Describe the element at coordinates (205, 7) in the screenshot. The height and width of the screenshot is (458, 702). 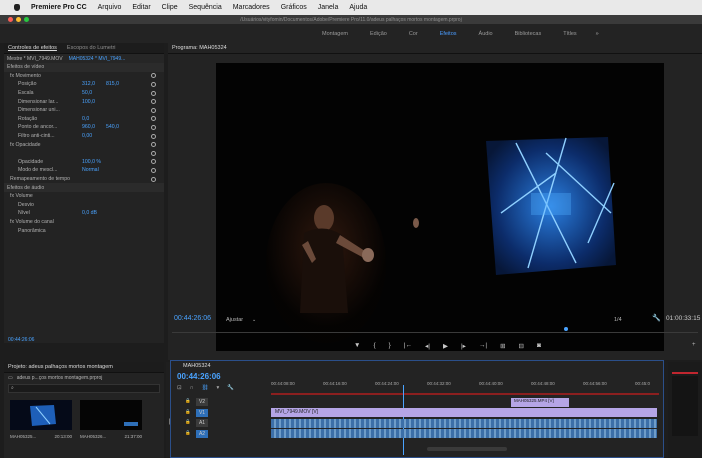
I see `menu-item-sequence: Sequência` at that location.